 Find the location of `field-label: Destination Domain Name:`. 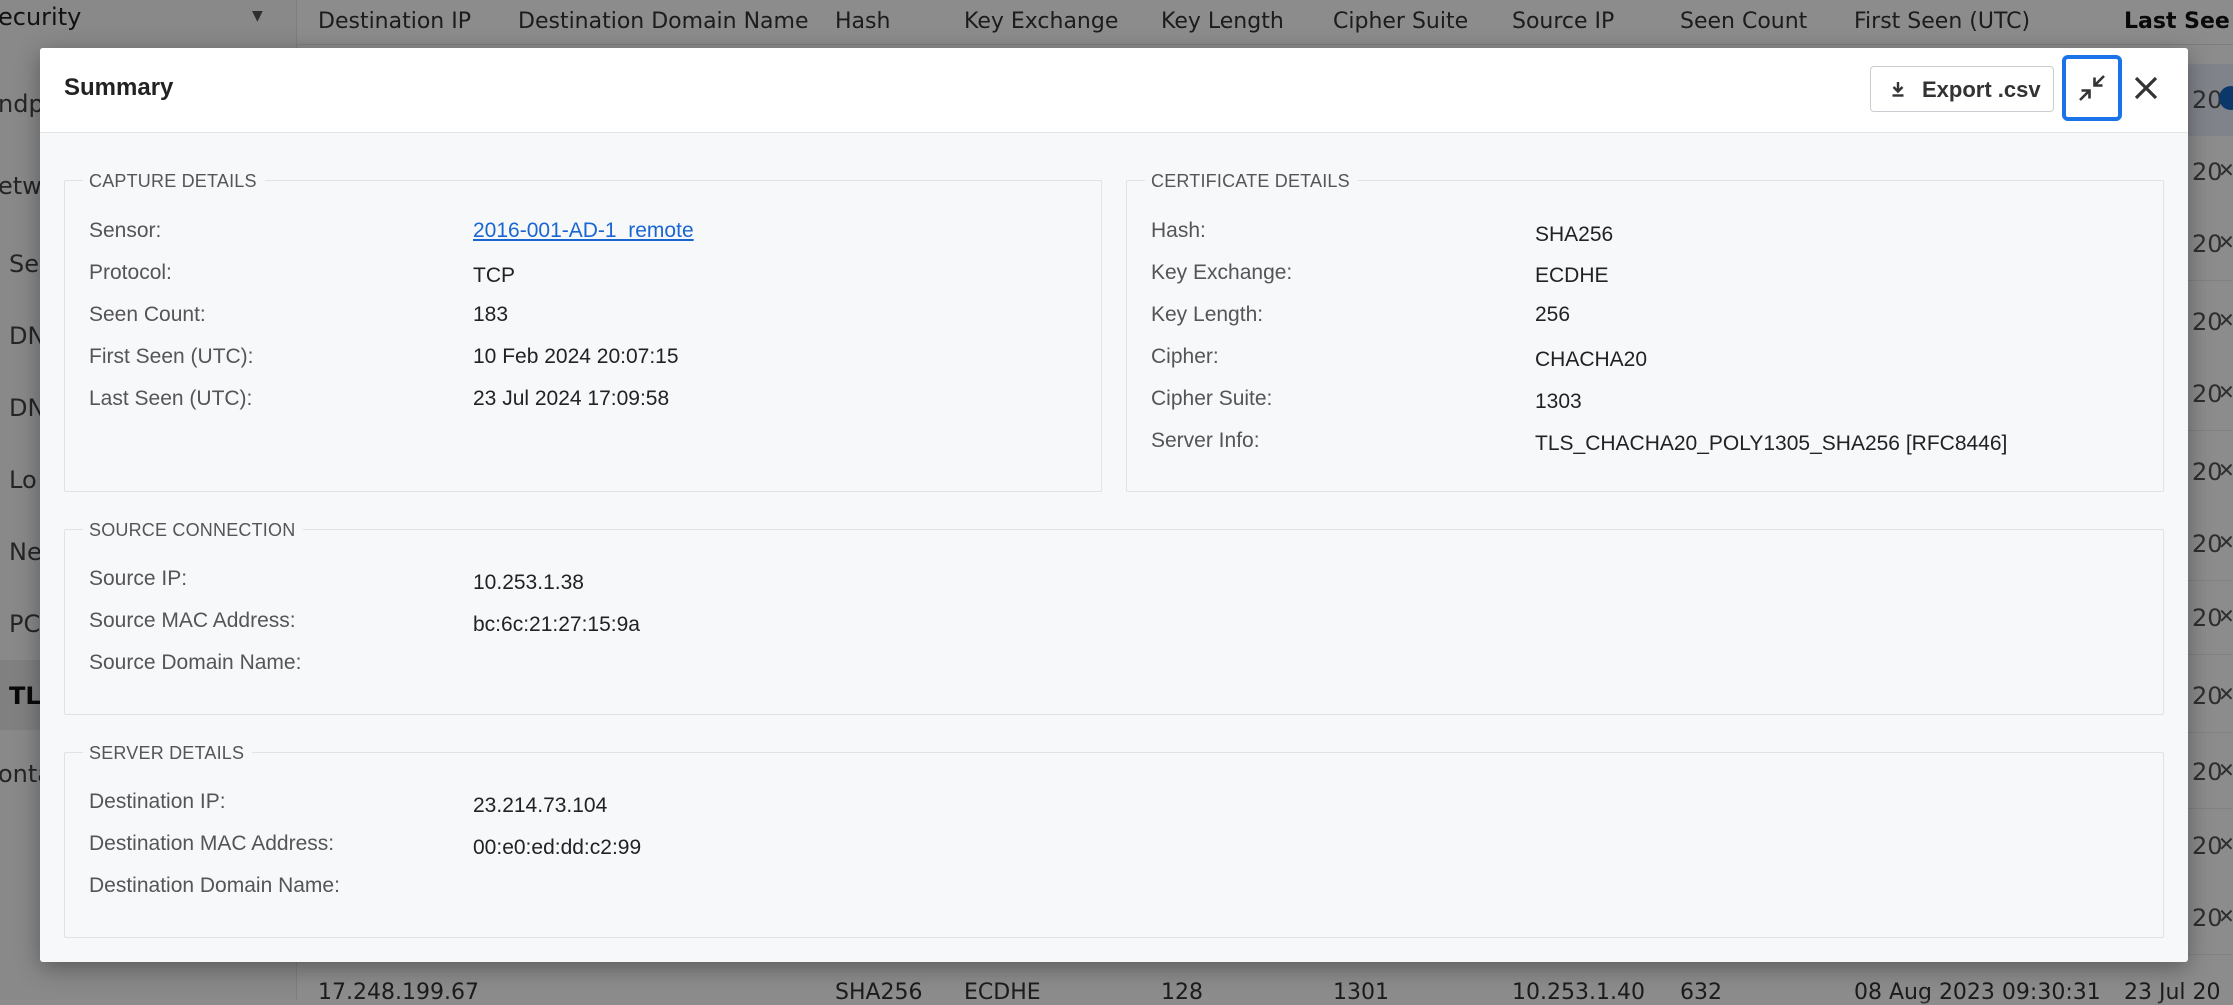

field-label: Destination Domain Name: is located at coordinates (214, 885).